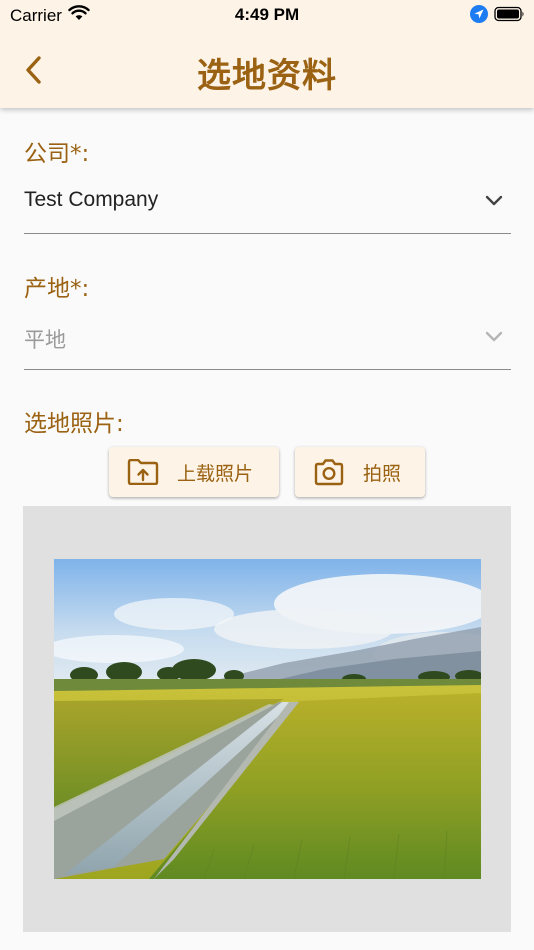 This screenshot has height=950, width=534. I want to click on company-label: 公司*:, so click(57, 154).